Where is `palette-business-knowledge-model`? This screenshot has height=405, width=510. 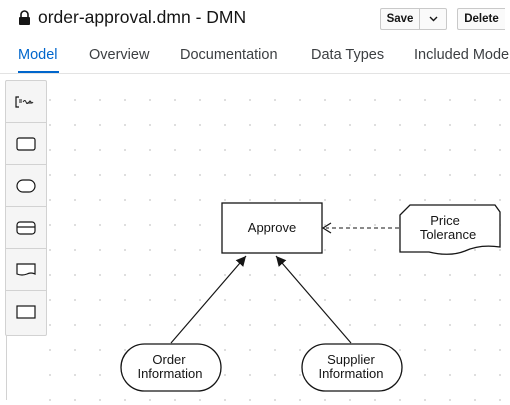 palette-business-knowledge-model is located at coordinates (26, 228).